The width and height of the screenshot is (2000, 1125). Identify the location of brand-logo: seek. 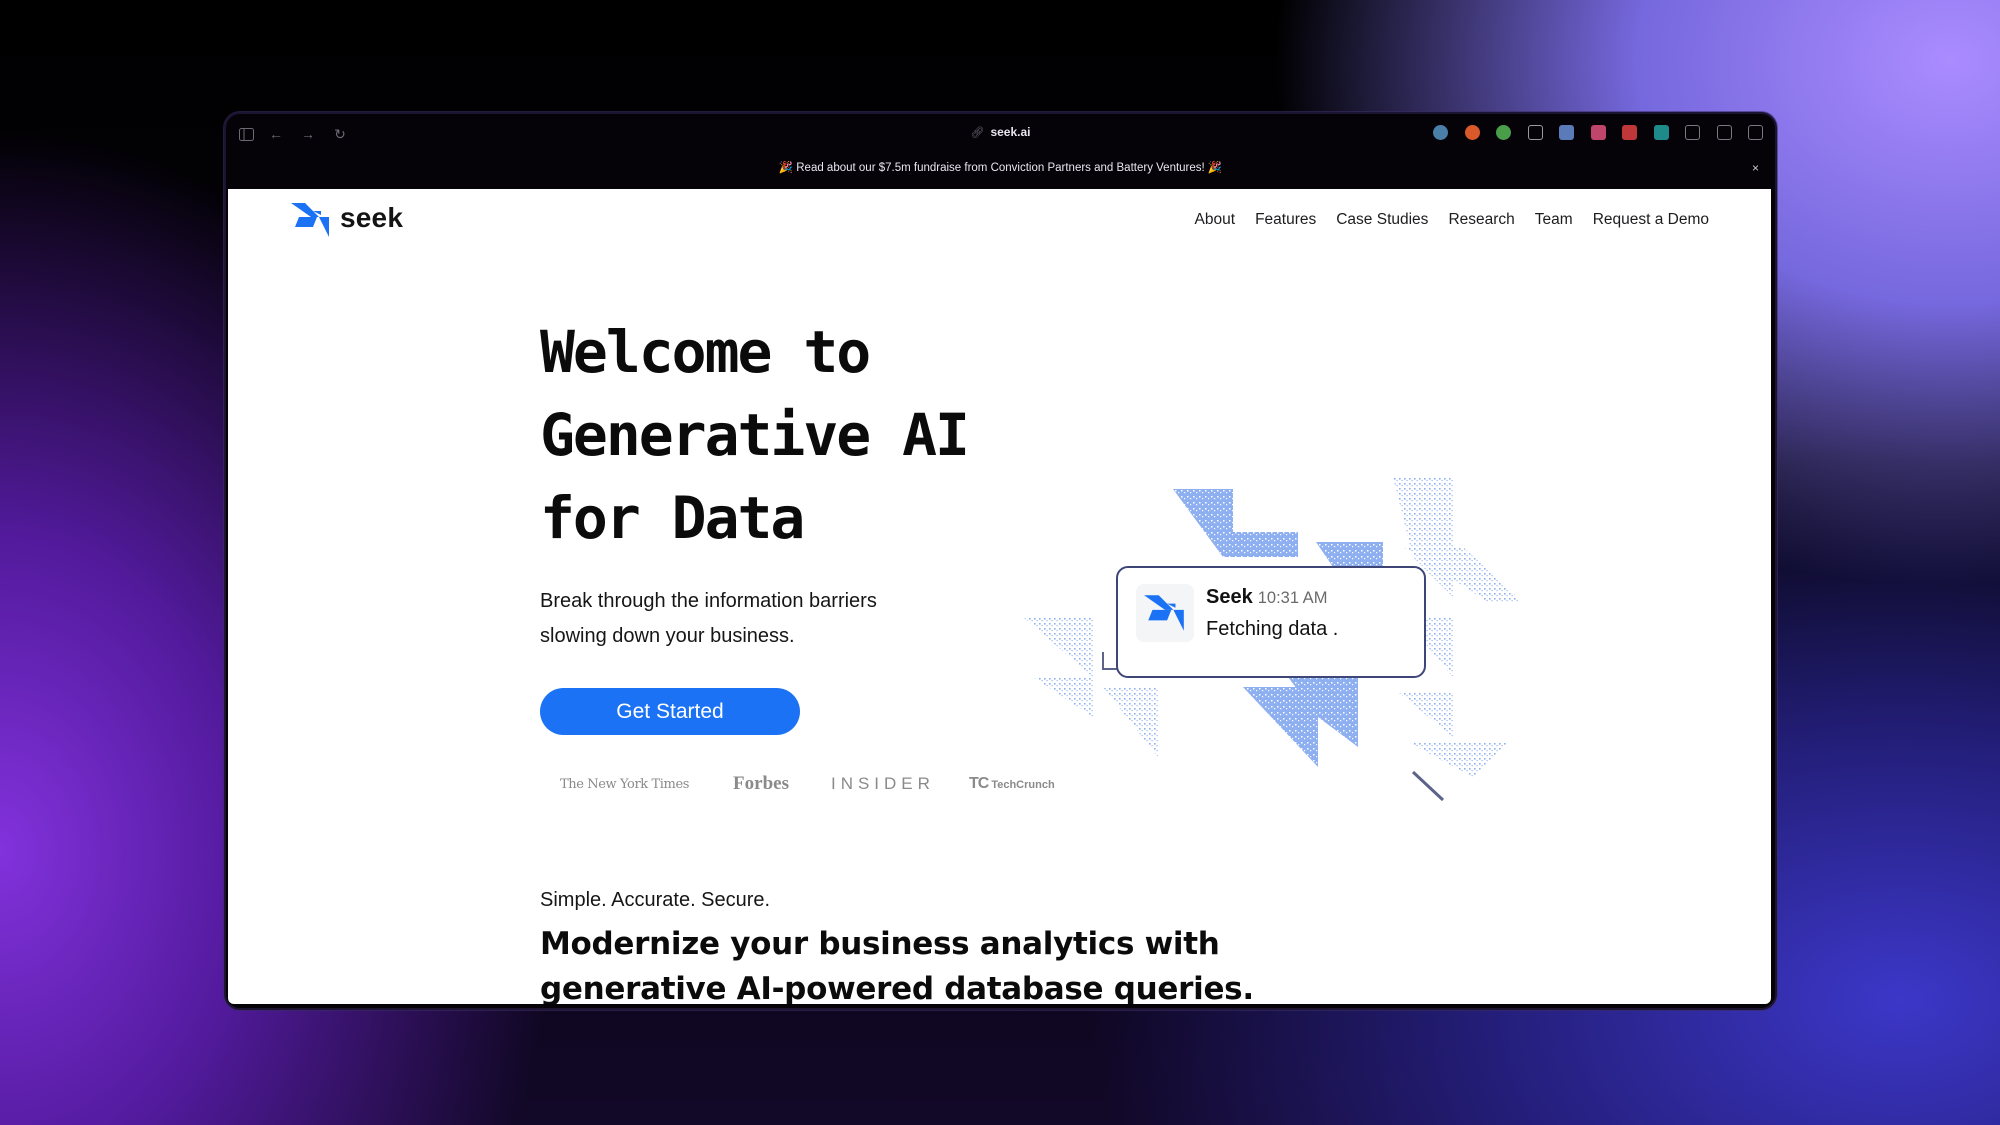
(346, 220).